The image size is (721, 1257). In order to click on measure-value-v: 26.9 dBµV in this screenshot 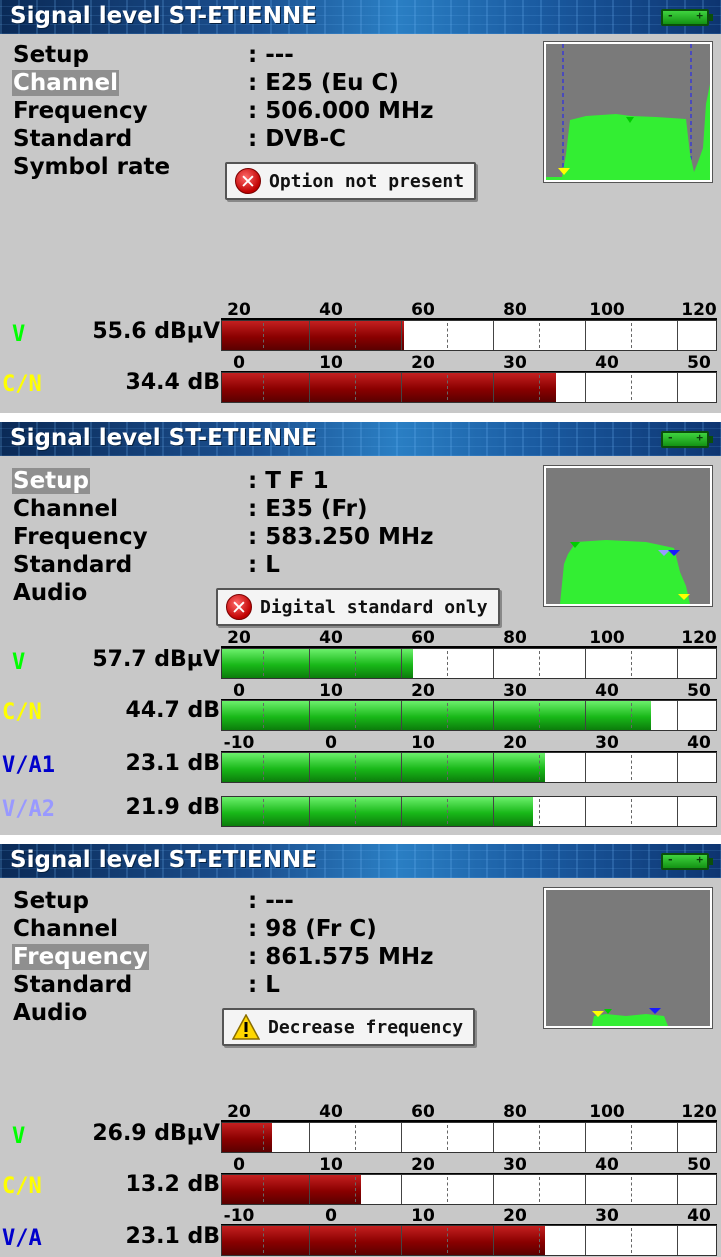, I will do `click(156, 1133)`.